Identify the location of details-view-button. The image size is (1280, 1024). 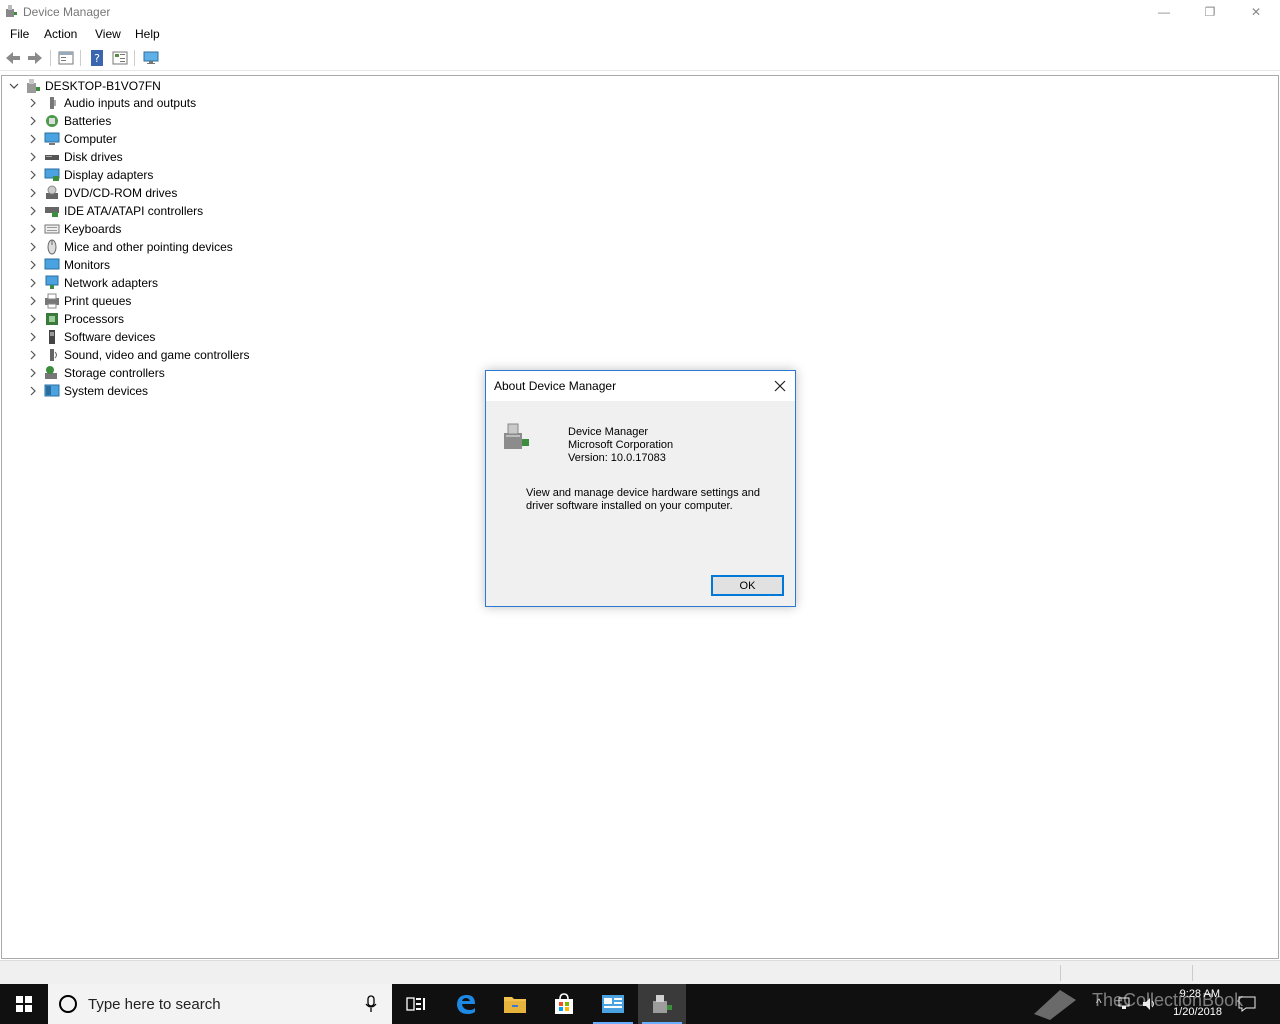
(120, 58).